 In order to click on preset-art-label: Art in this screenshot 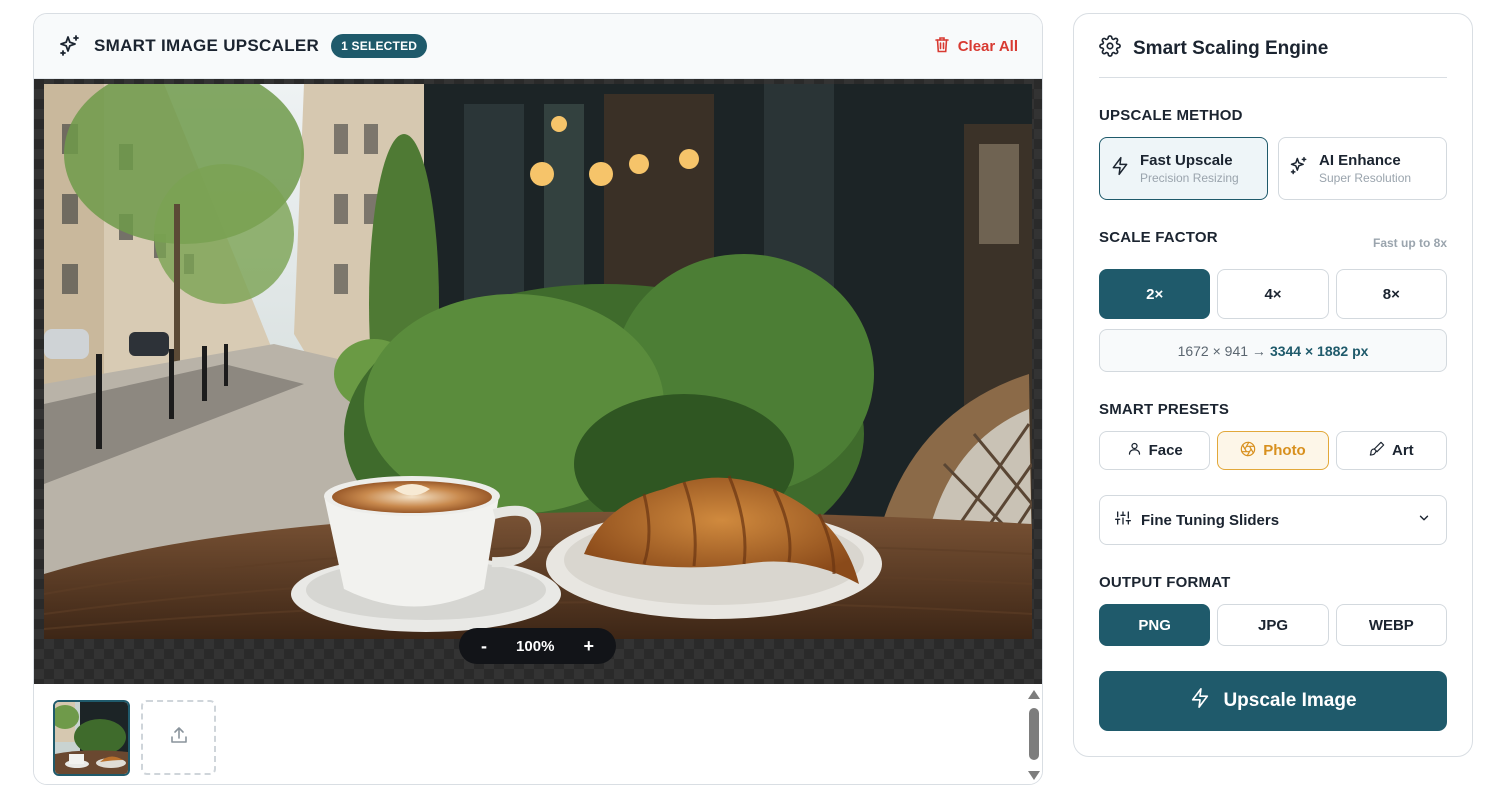, I will do `click(1402, 450)`.